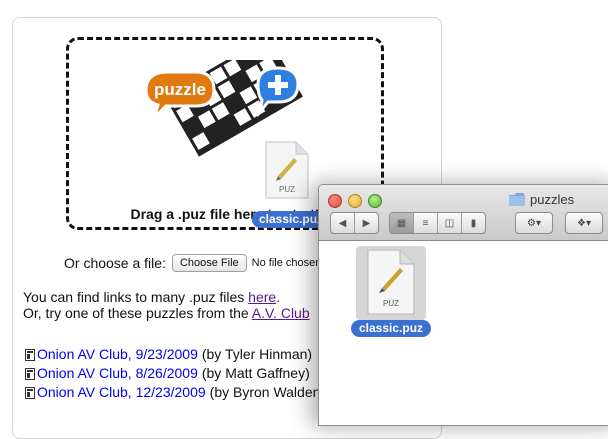 This screenshot has width=608, height=439. I want to click on folder-icon, so click(517, 199).